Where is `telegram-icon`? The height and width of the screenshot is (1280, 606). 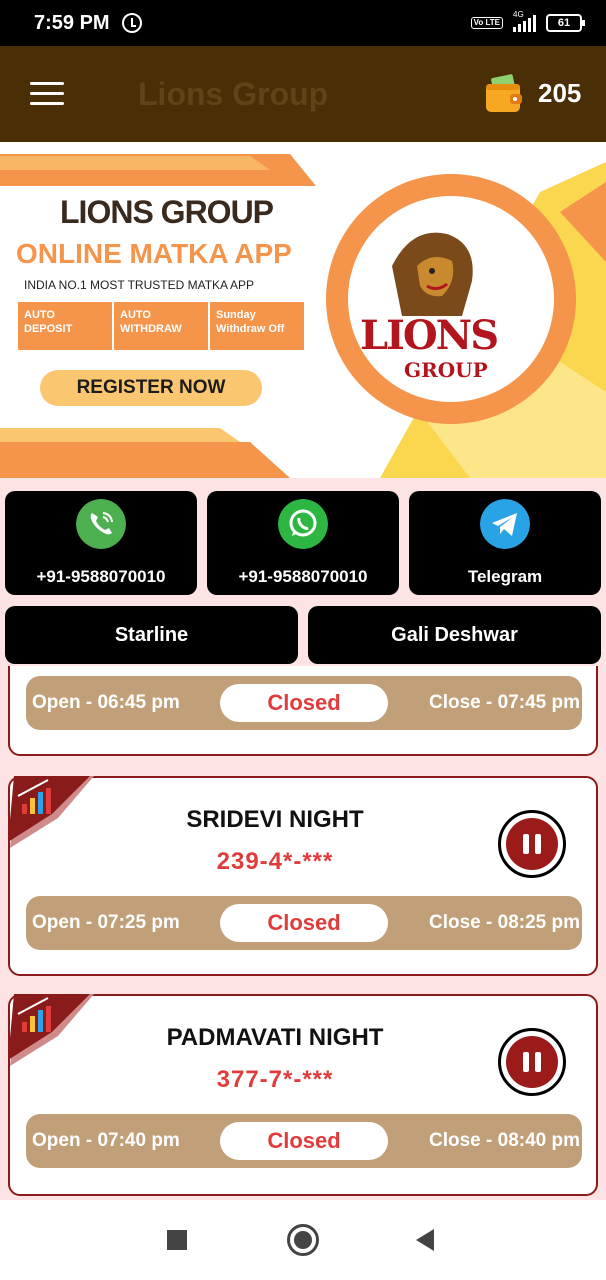 telegram-icon is located at coordinates (505, 524).